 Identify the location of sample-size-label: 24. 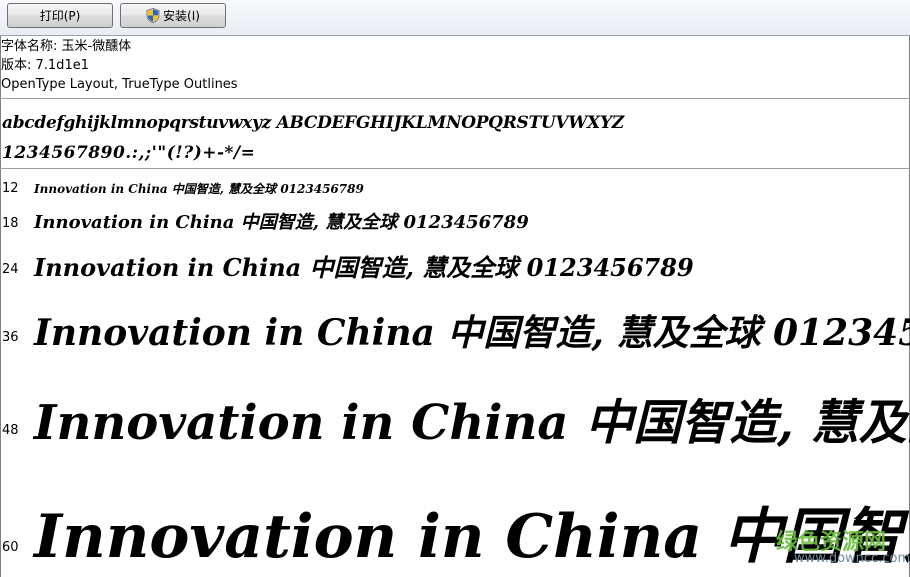
(10, 269).